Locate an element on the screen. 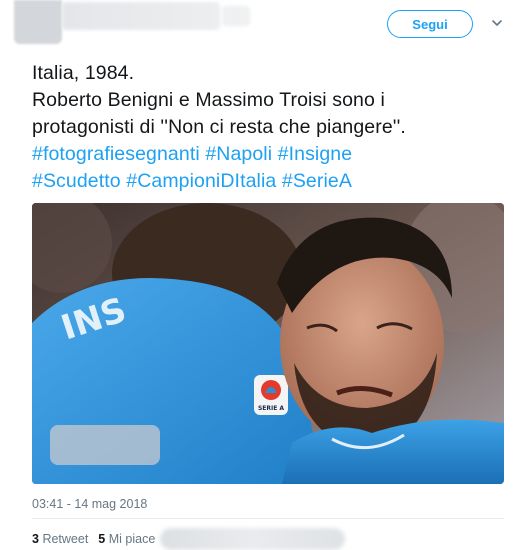 The width and height of the screenshot is (531, 550). tweet-stats: 3 Retweet 5 Mi piace is located at coordinates (93, 539).